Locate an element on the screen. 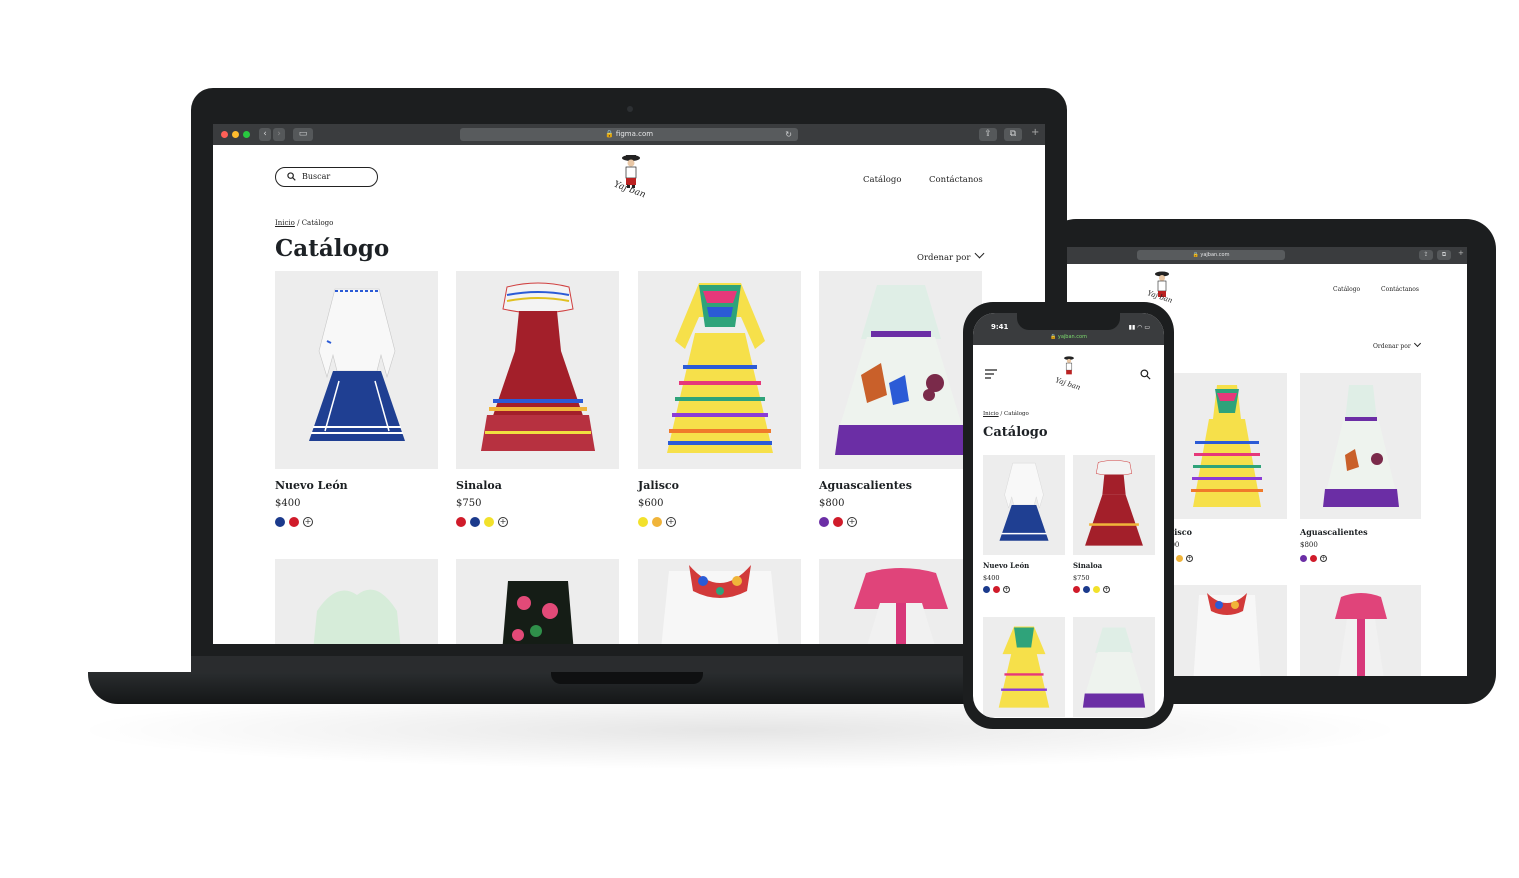 The height and width of the screenshot is (878, 1519). tablet-url-bar: 🔒 yajban.com is located at coordinates (1211, 255).